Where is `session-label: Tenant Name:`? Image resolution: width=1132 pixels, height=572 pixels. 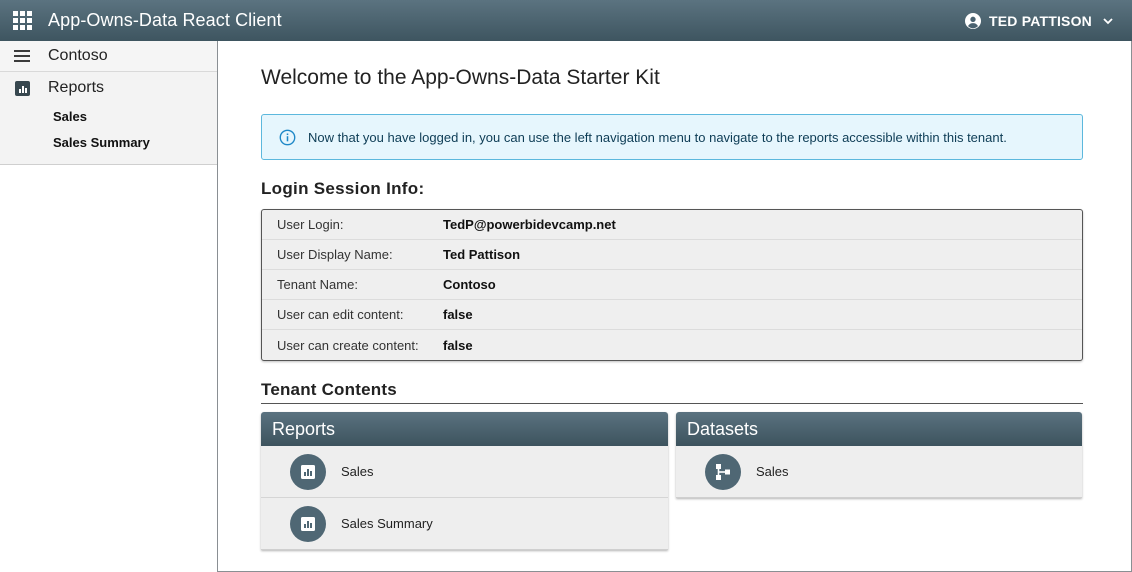 session-label: Tenant Name: is located at coordinates (317, 284).